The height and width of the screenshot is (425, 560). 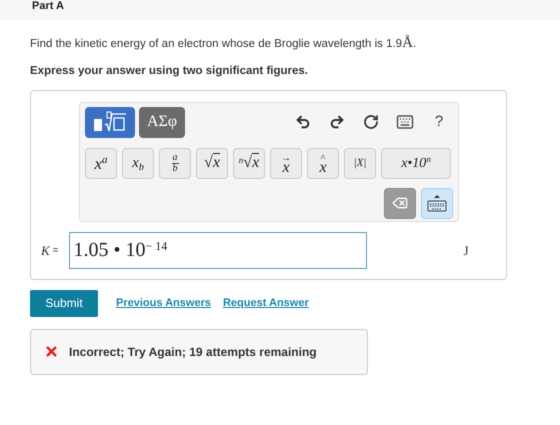 What do you see at coordinates (101, 163) in the screenshot?
I see `superscript-button: x$^{a}$` at bounding box center [101, 163].